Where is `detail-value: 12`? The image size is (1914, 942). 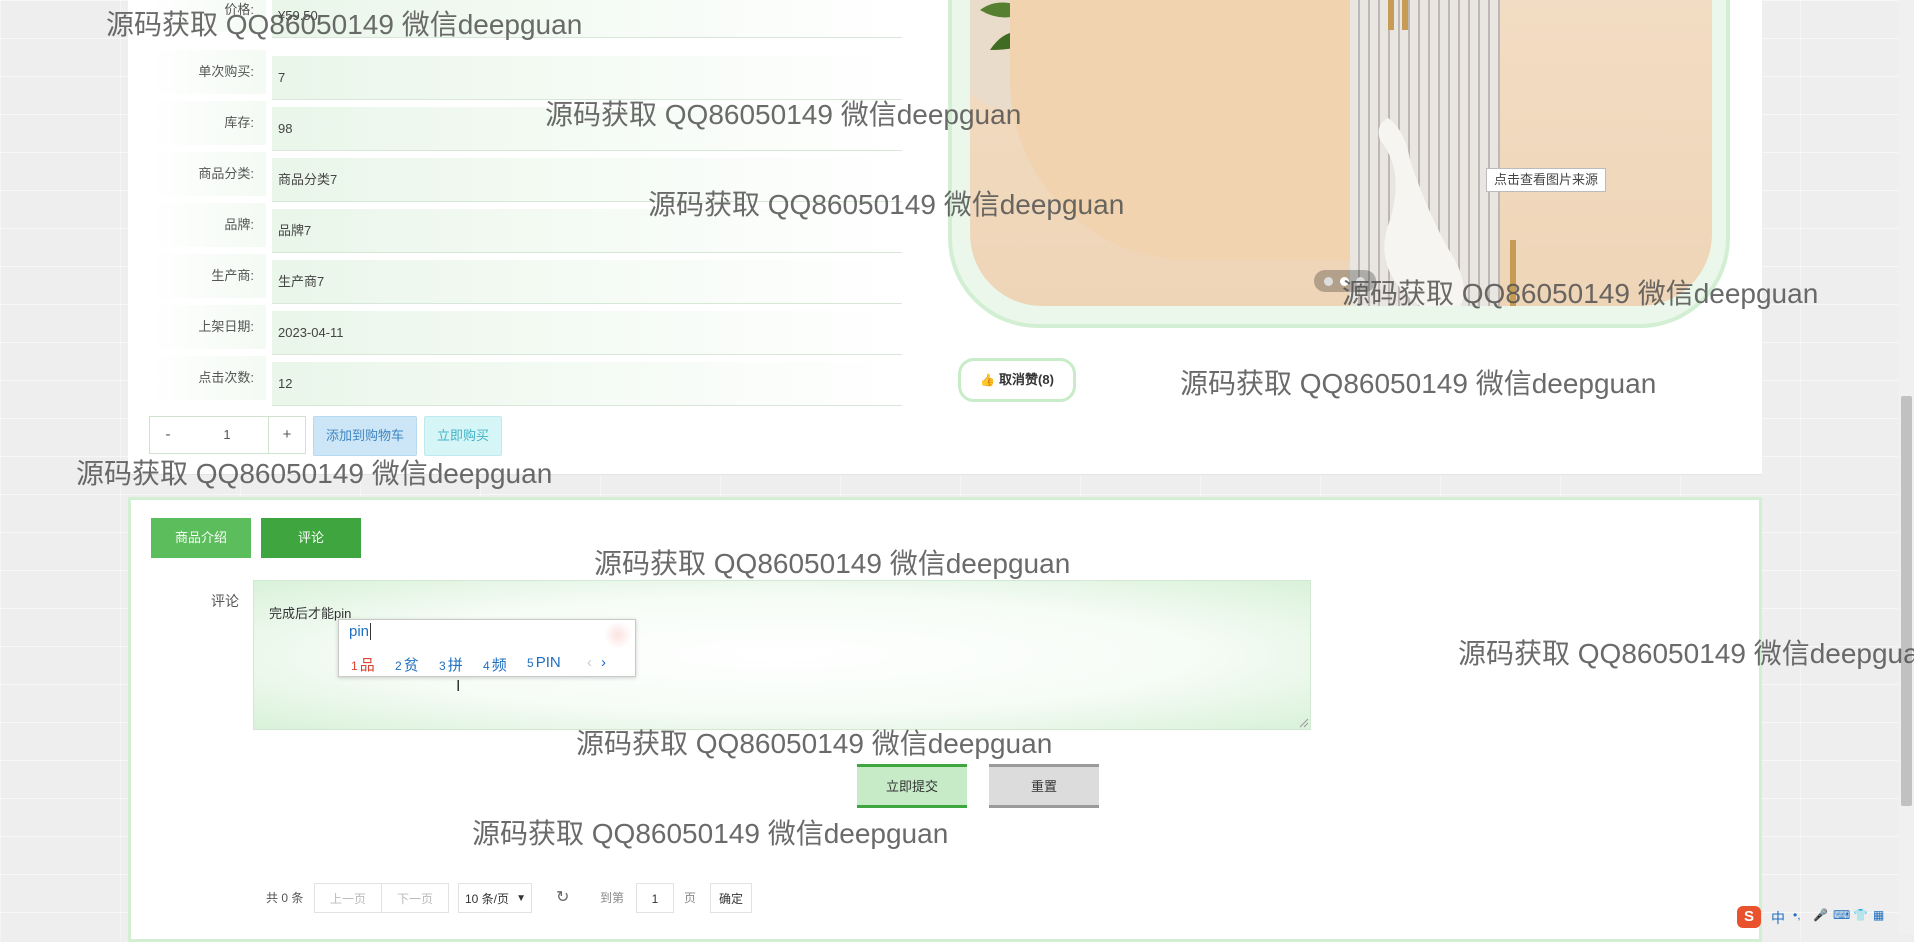
detail-value: 12 is located at coordinates (587, 384).